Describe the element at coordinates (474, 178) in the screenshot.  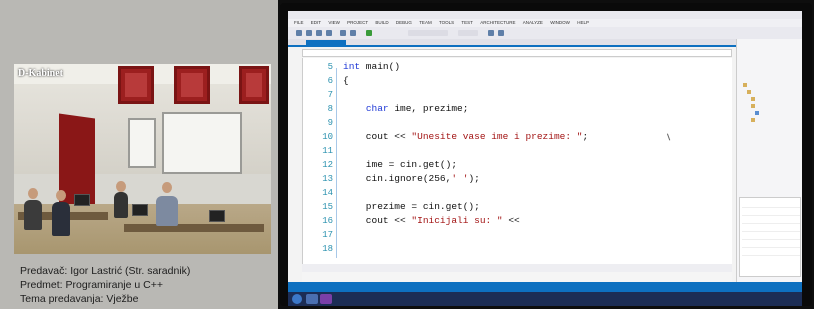
I see `code-text: );` at that location.